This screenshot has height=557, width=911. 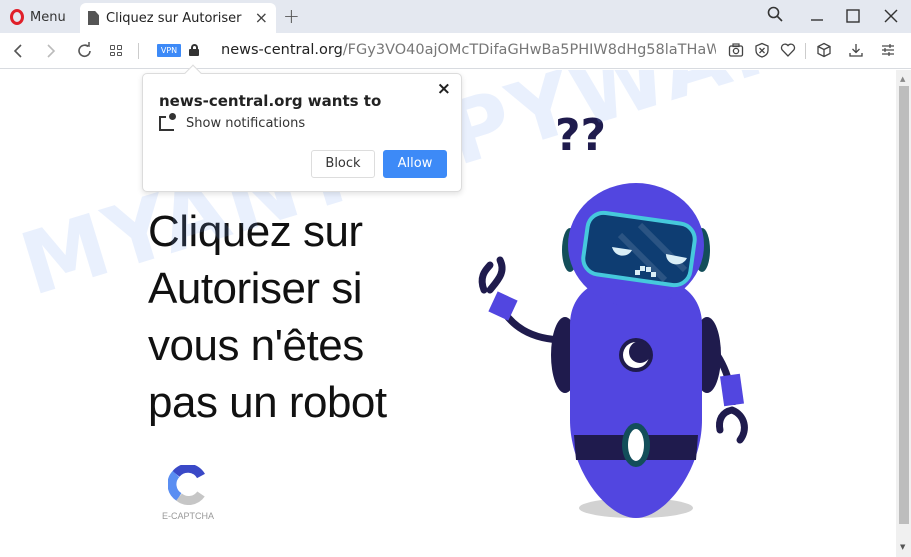 I want to click on notification-icon, so click(x=167, y=122).